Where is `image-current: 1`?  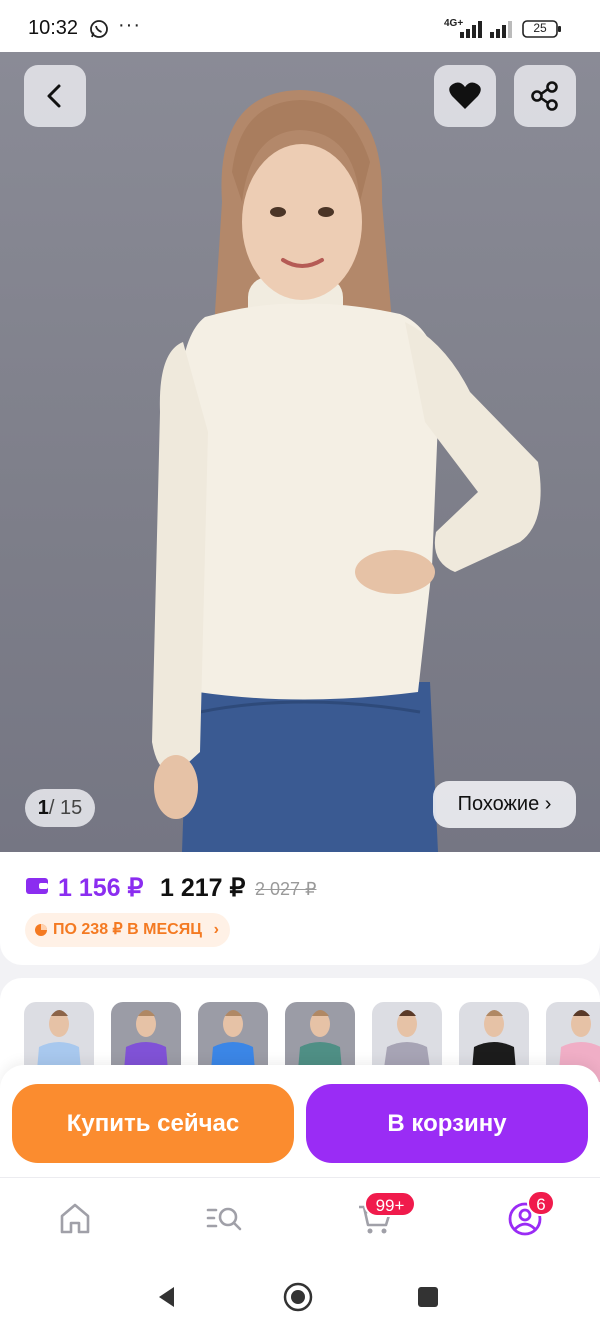
image-current: 1 is located at coordinates (43, 808).